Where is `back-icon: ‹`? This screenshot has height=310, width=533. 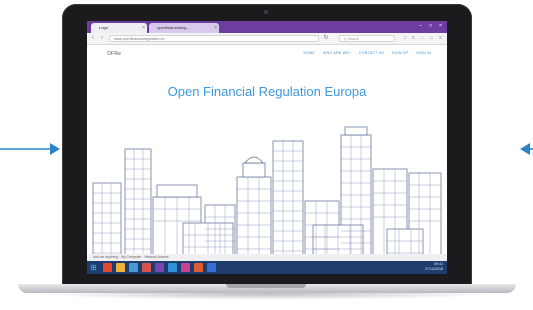
back-icon: ‹ is located at coordinates (93, 38).